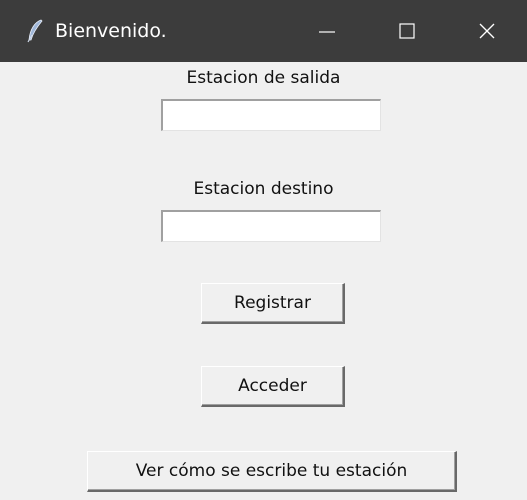  I want to click on close-button, so click(487, 31).